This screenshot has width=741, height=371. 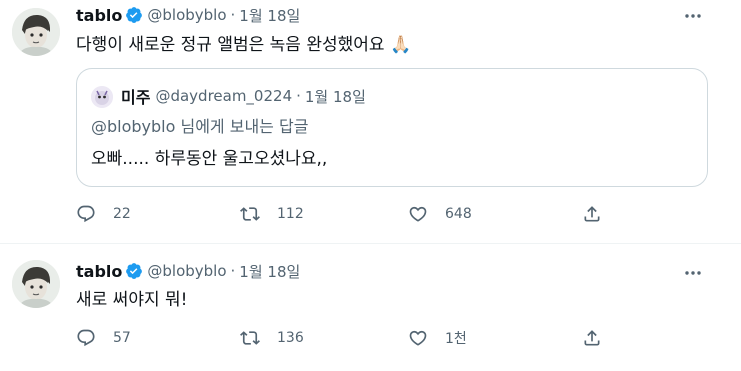 I want to click on tweet-text: 새로 써야지 뭐!, so click(x=132, y=300).